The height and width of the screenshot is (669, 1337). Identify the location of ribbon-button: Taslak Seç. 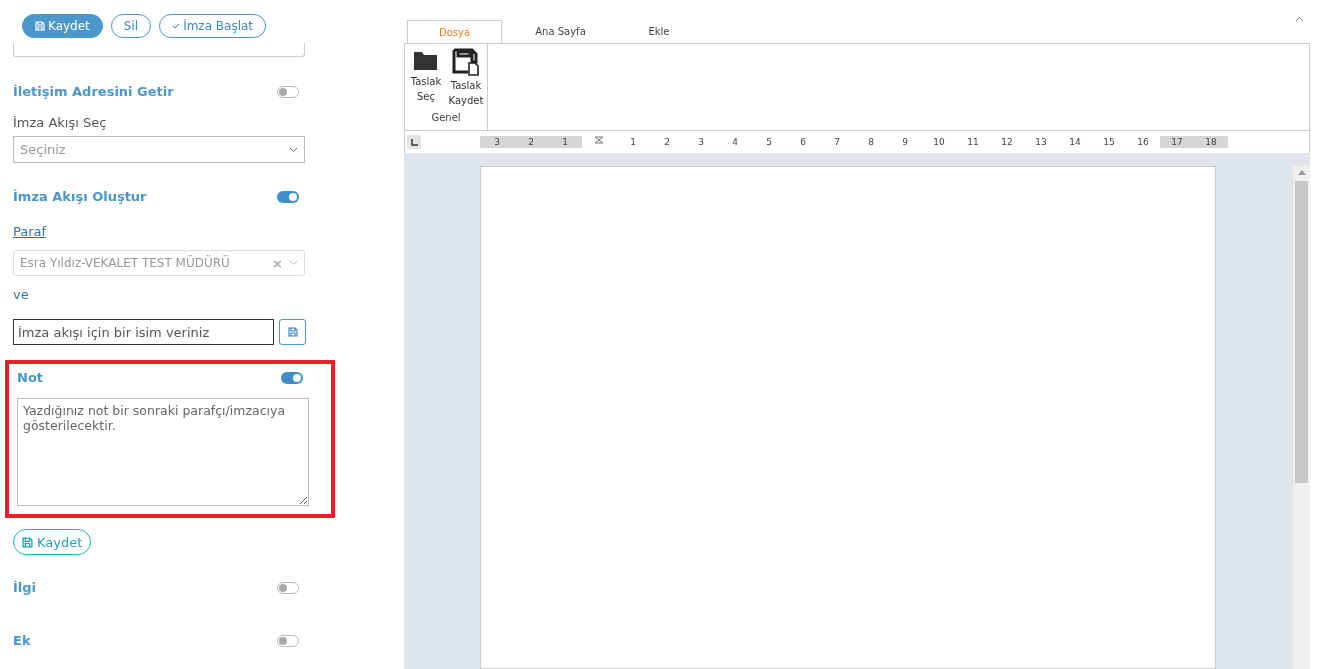
(426, 78).